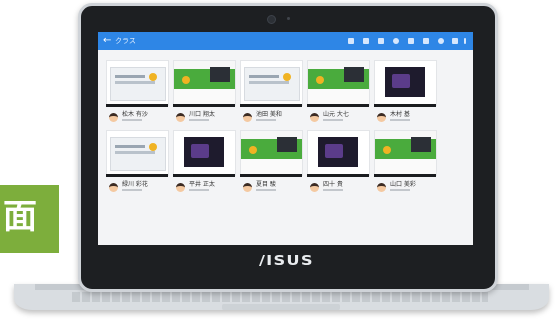  What do you see at coordinates (266, 184) in the screenshot?
I see `student-name: 夏目 駿` at bounding box center [266, 184].